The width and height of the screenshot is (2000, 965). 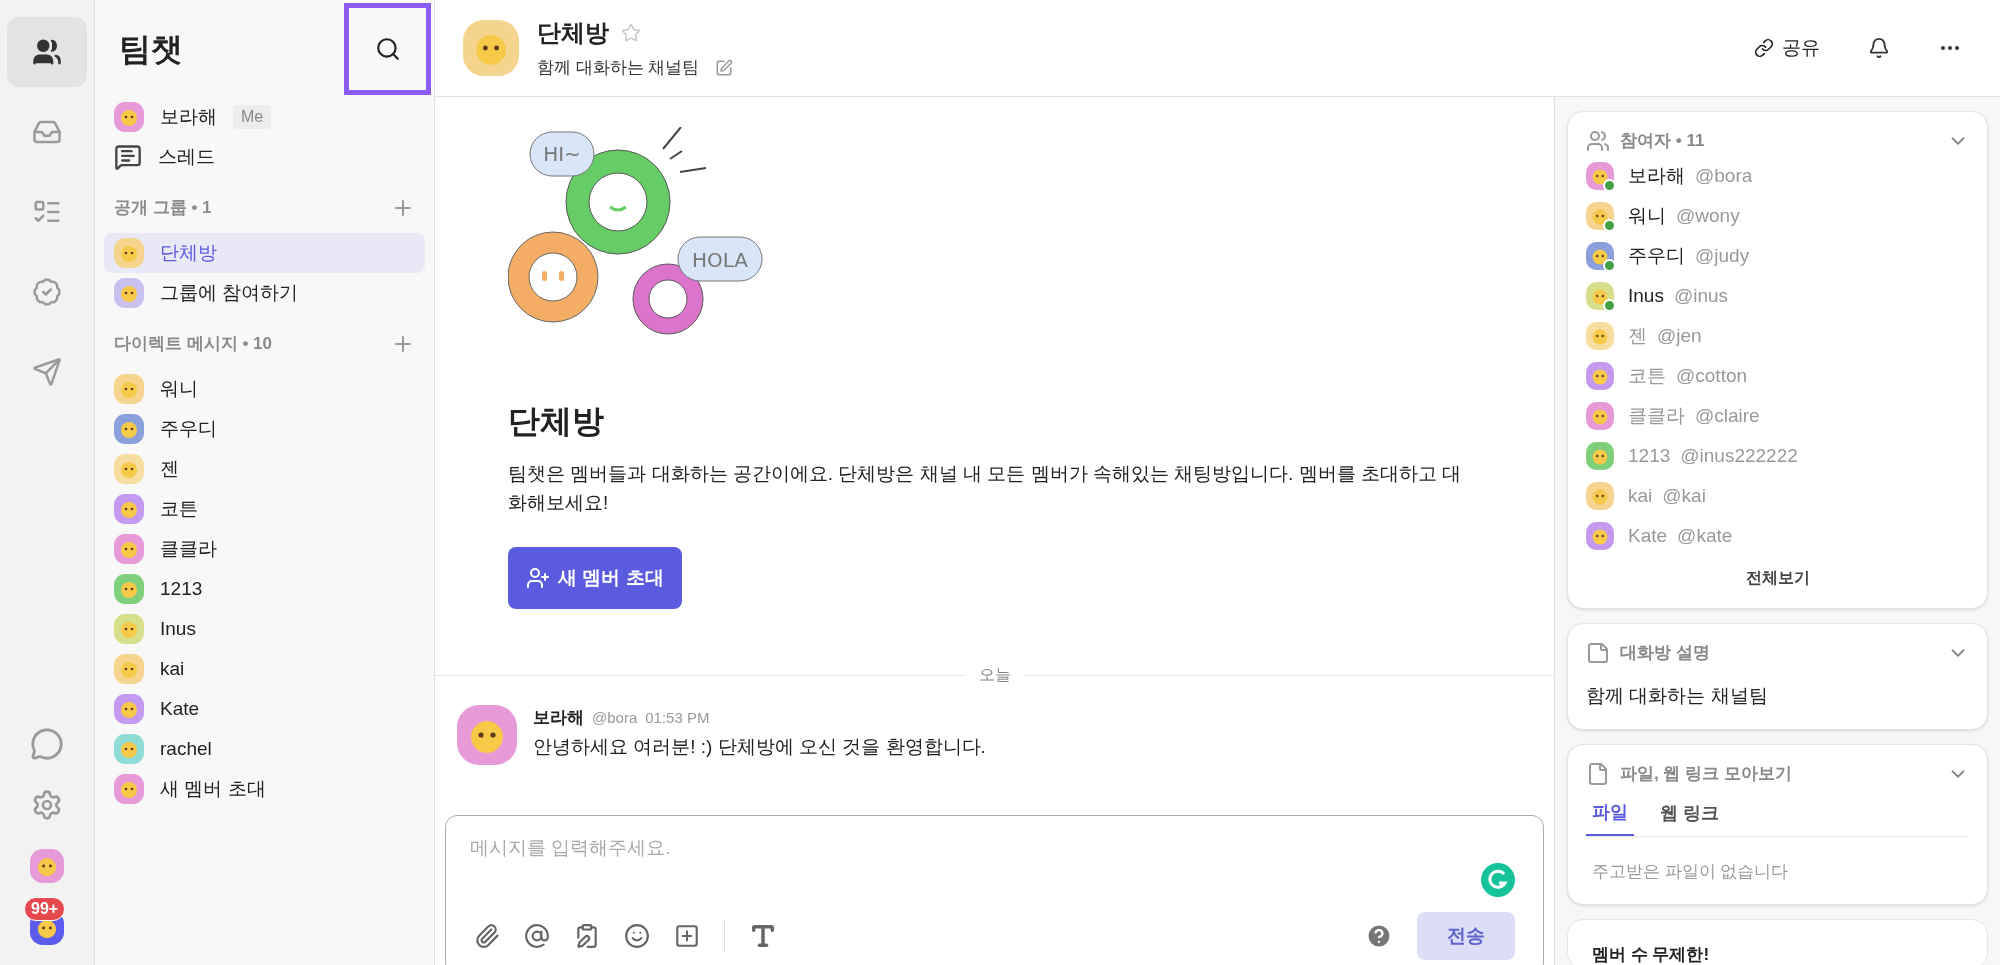 What do you see at coordinates (163, 208) in the screenshot?
I see `section-title: 공개 그룹 • 1` at bounding box center [163, 208].